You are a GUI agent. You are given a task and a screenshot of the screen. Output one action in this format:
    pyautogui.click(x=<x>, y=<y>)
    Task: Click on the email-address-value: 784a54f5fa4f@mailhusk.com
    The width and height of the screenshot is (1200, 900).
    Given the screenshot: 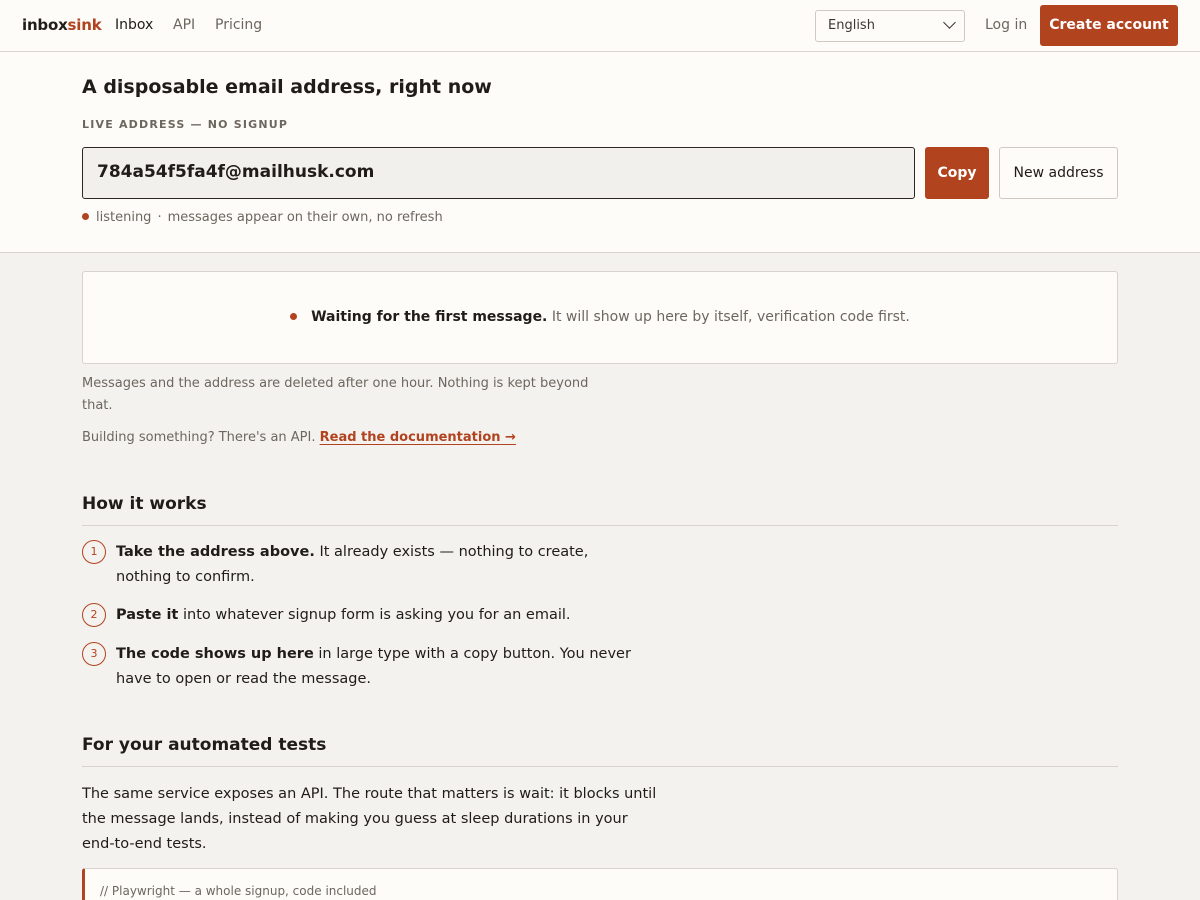 What is the action you would take?
    pyautogui.click(x=236, y=172)
    